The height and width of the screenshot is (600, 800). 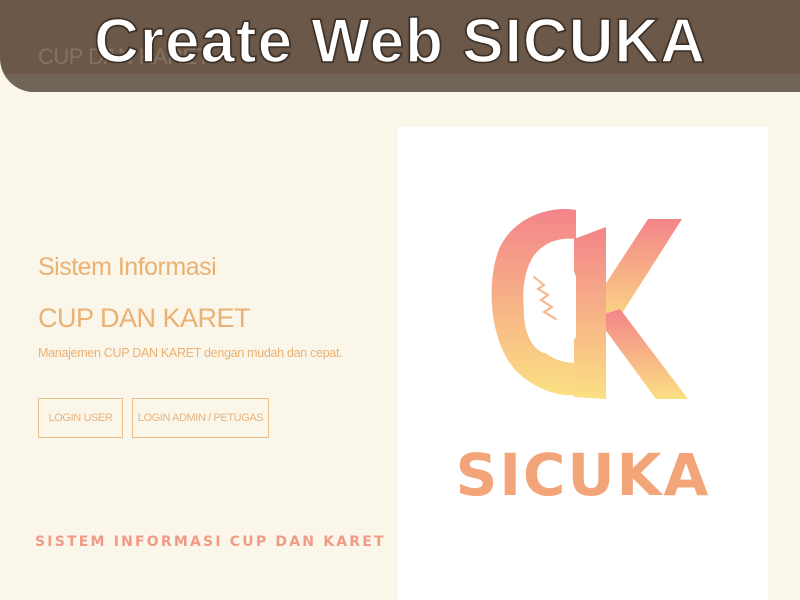 What do you see at coordinates (210, 542) in the screenshot?
I see `logo-tagline: SISTEM INFORMASI CUP DAN KARET` at bounding box center [210, 542].